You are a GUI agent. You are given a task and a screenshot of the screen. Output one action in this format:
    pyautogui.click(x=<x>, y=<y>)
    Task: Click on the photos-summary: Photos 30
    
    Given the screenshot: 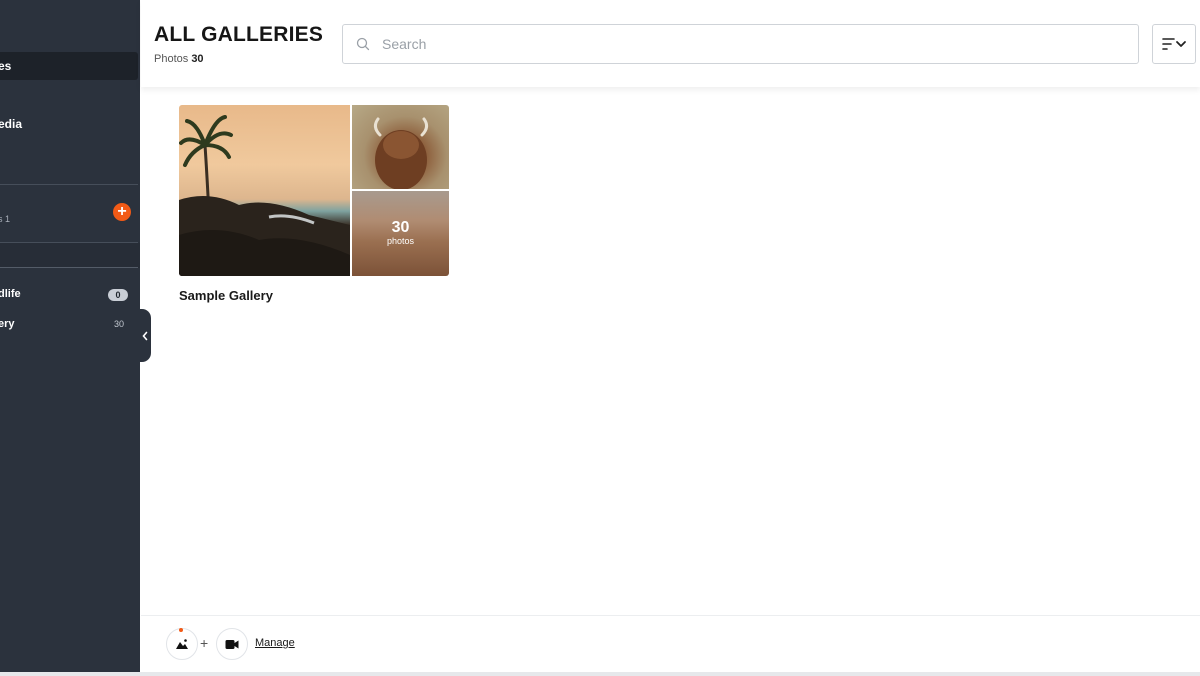 What is the action you would take?
    pyautogui.click(x=179, y=59)
    